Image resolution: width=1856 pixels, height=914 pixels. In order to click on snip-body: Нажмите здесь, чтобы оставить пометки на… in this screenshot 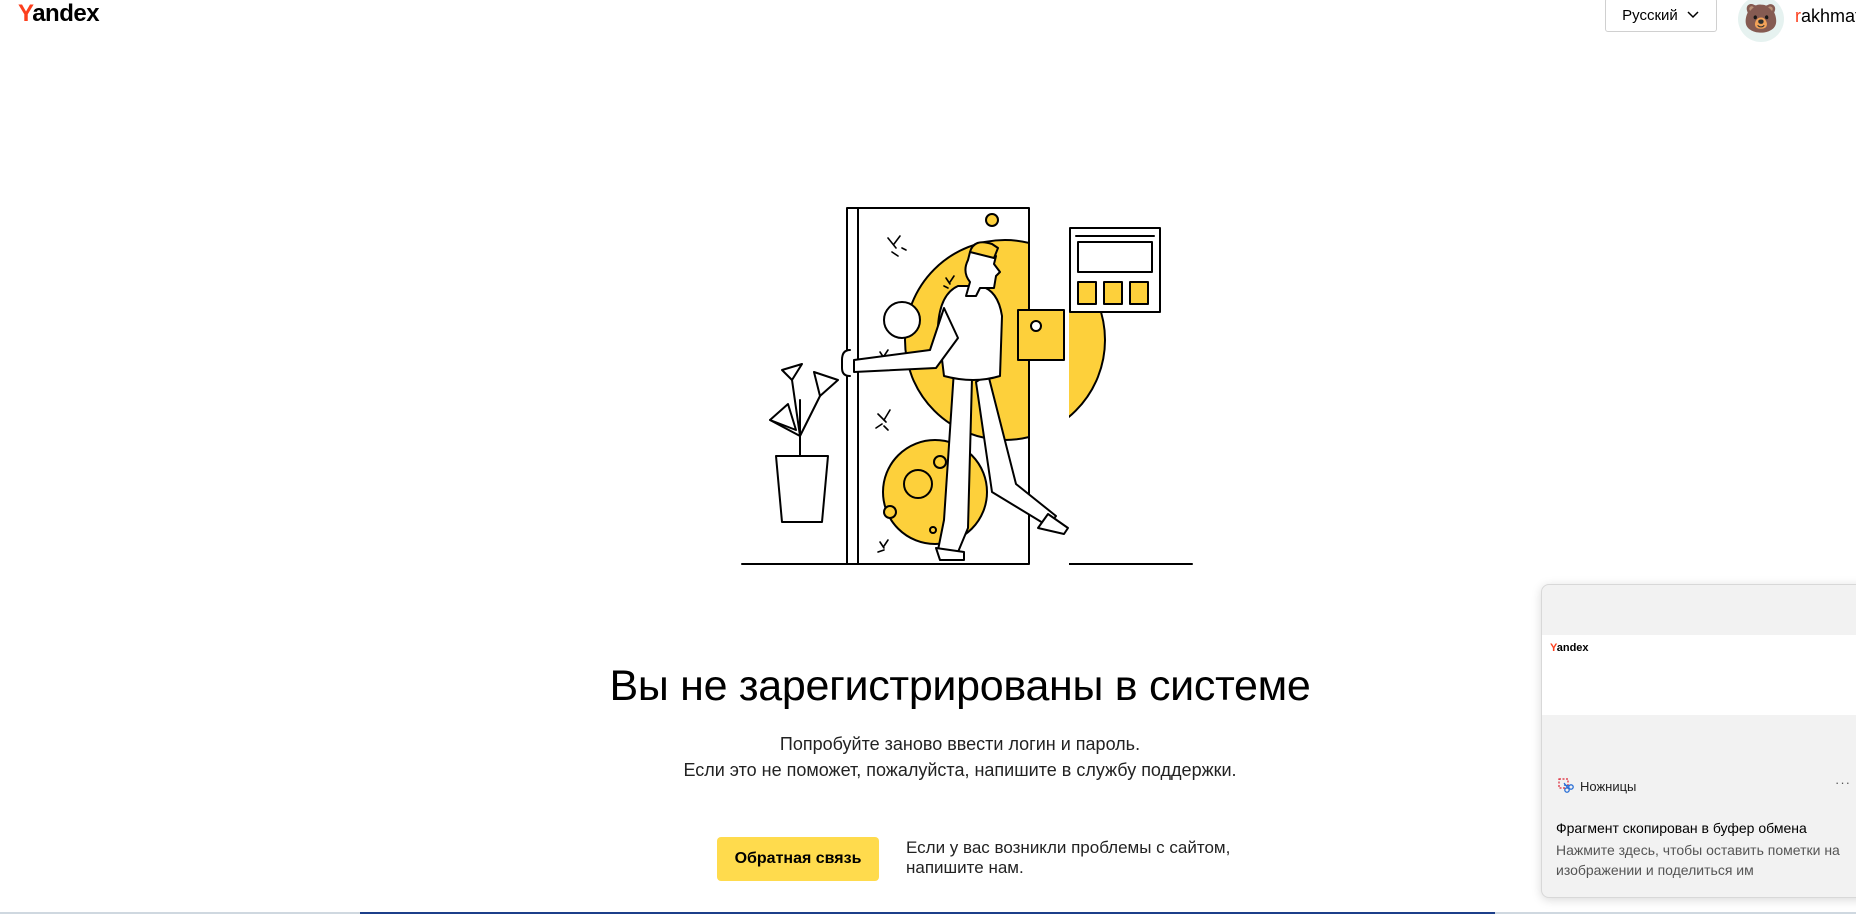, I will do `click(1706, 860)`.